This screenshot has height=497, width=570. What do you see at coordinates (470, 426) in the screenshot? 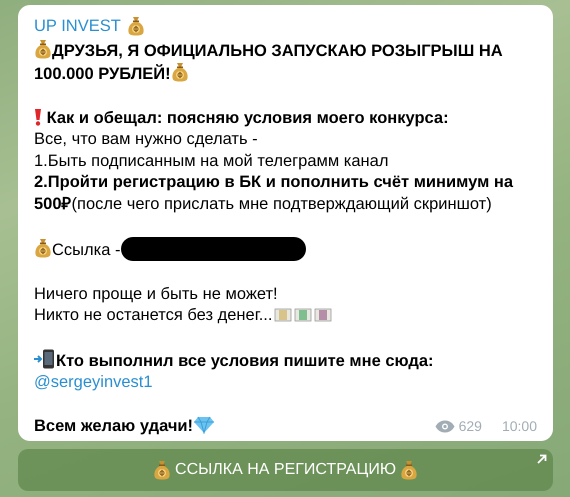
I see `view-count: 629` at bounding box center [470, 426].